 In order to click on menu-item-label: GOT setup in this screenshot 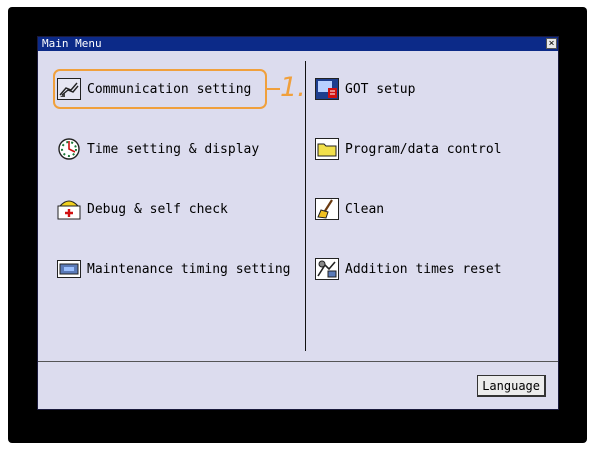, I will do `click(380, 89)`.